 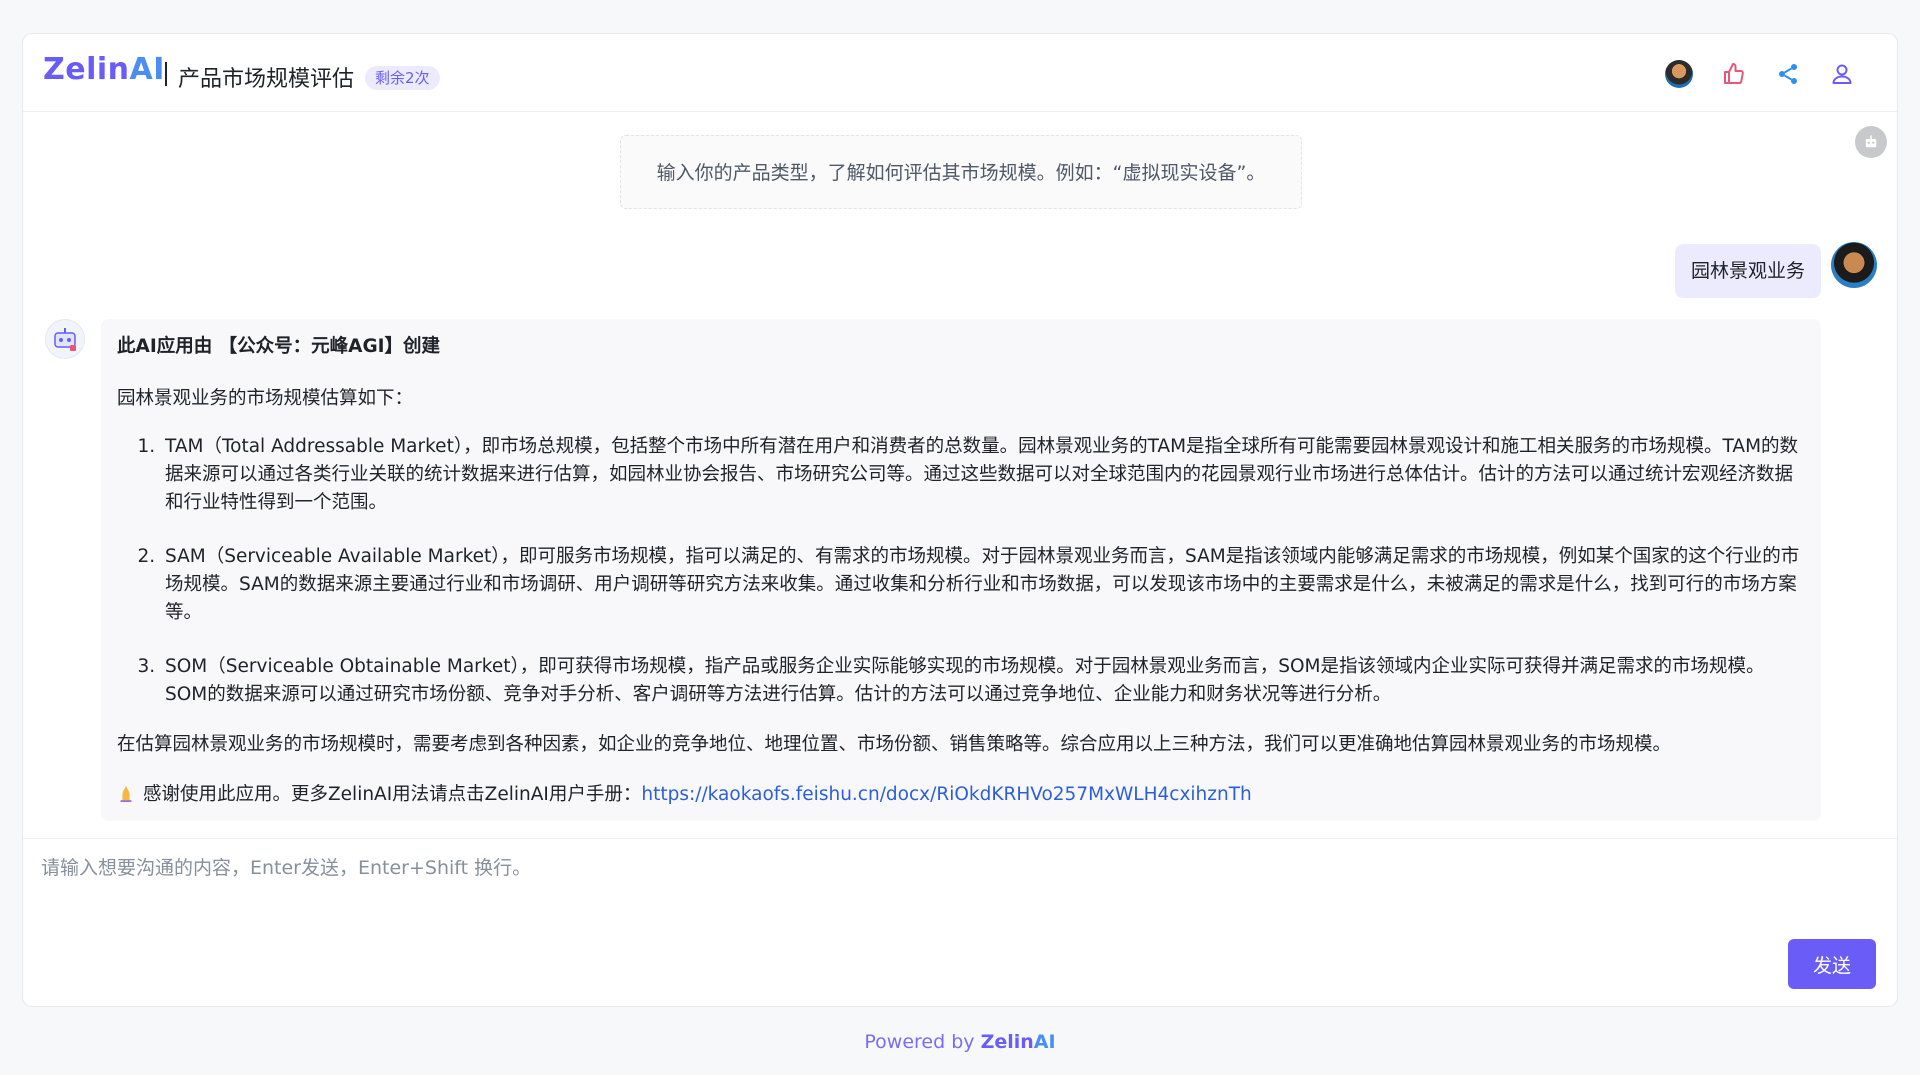 What do you see at coordinates (1044, 1042) in the screenshot?
I see `footer-brand-ai: AI` at bounding box center [1044, 1042].